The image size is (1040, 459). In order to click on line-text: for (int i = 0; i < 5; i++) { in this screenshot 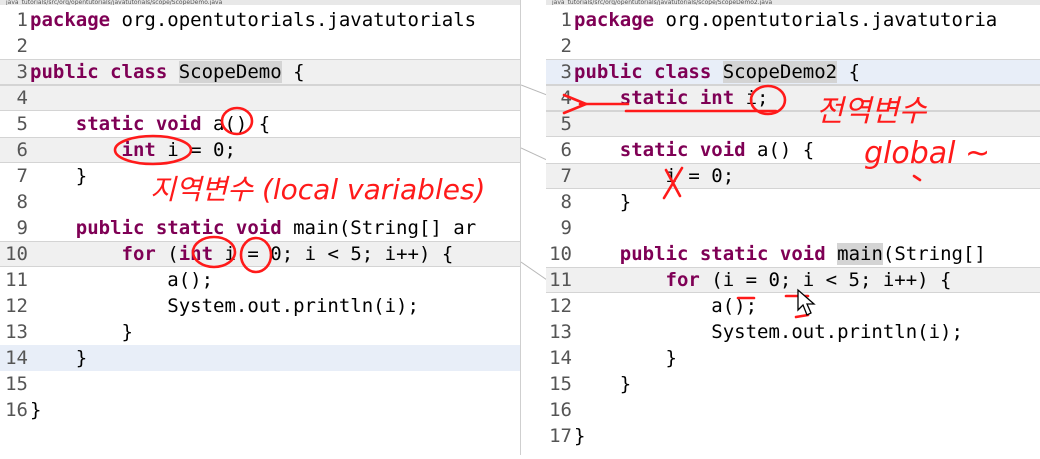, I will do `click(242, 254)`.